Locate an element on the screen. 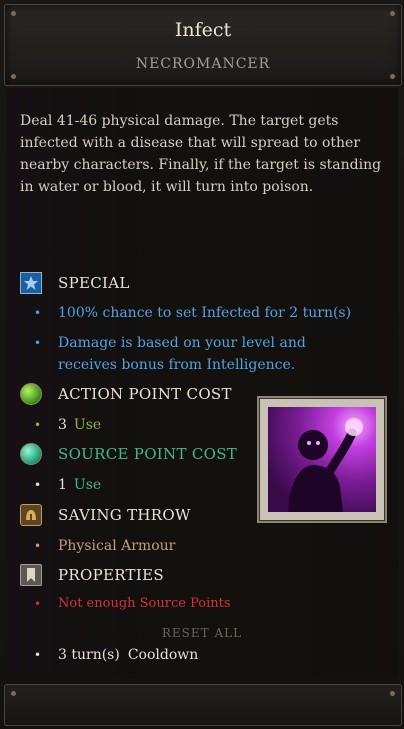  section-action-point-cost: ACTION POINT COST is located at coordinates (126, 394).